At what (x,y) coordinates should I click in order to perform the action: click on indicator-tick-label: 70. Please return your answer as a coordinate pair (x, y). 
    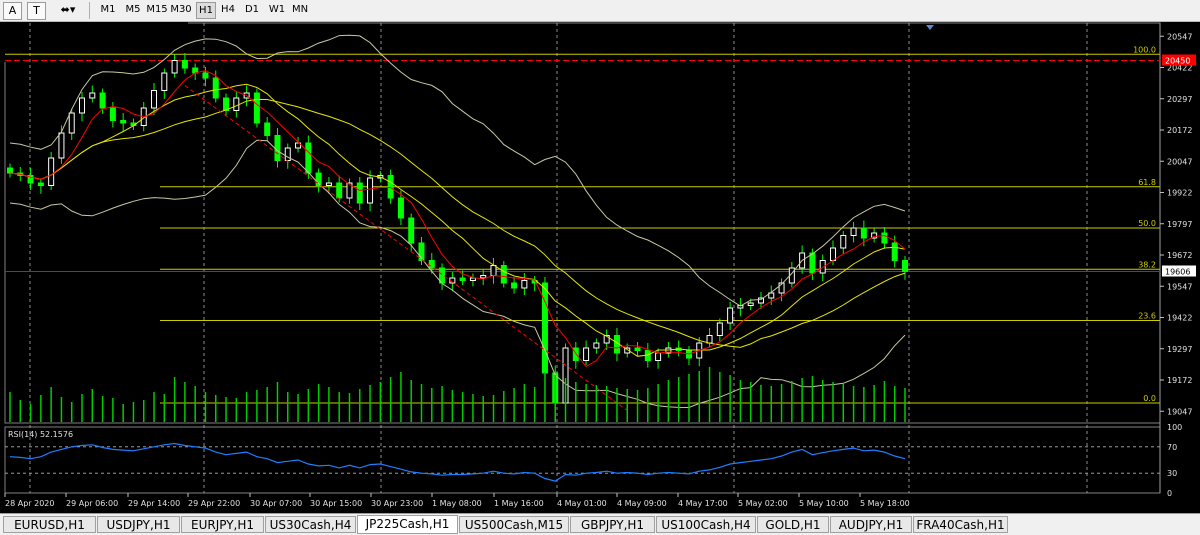
    Looking at the image, I should click on (1172, 447).